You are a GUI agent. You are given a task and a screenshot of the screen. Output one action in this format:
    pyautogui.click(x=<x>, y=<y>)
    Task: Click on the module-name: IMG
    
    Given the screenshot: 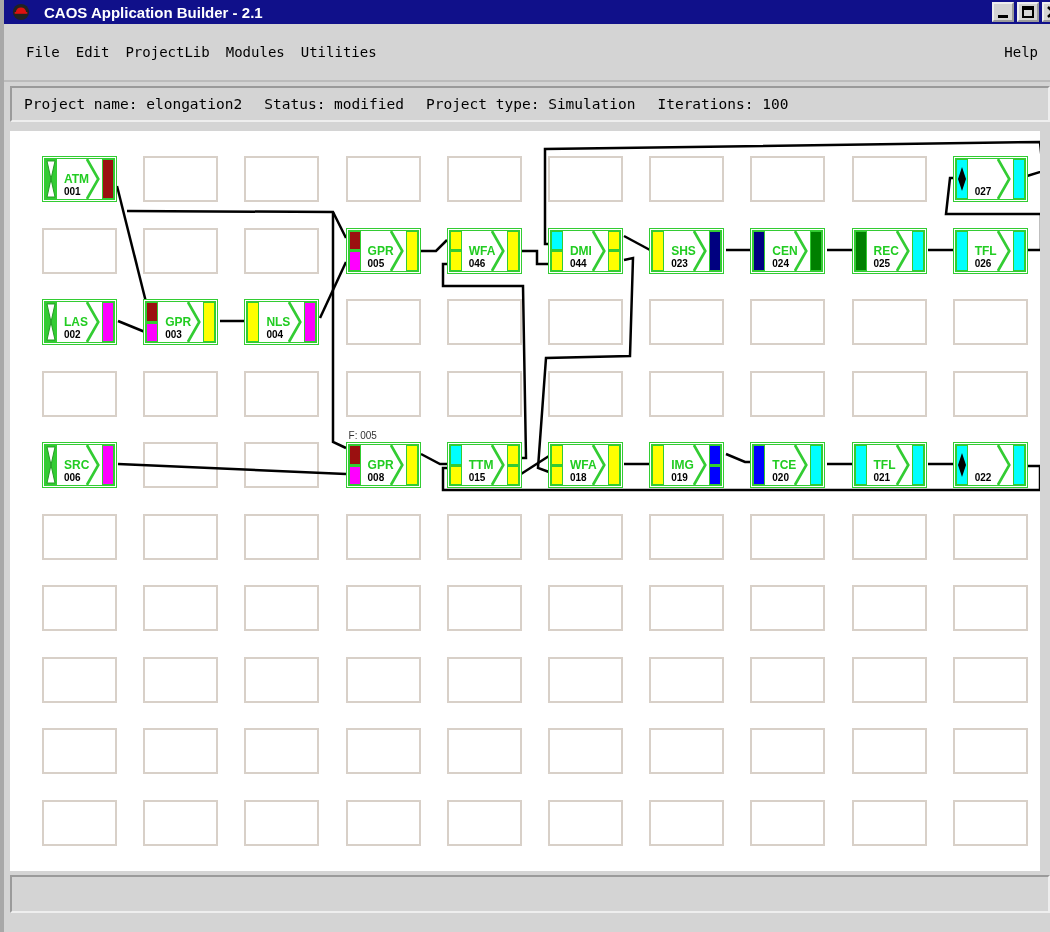 What is the action you would take?
    pyautogui.click(x=683, y=465)
    